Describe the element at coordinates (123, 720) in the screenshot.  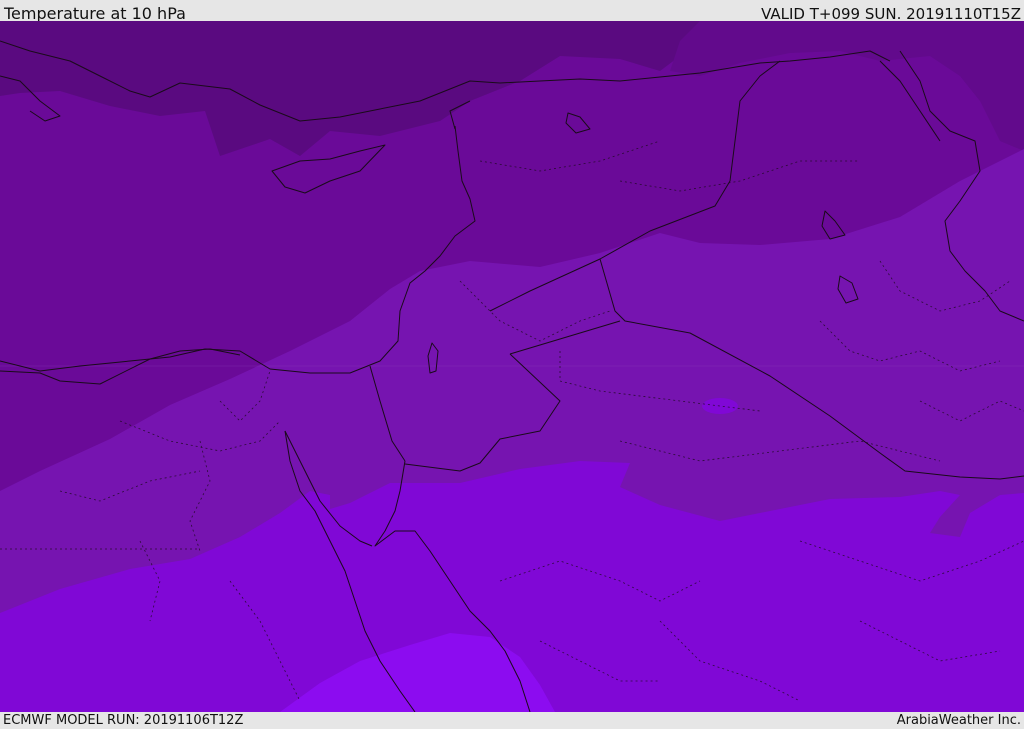
I see `model-run: ECMWF MODEL RUN: 20191106T12Z` at that location.